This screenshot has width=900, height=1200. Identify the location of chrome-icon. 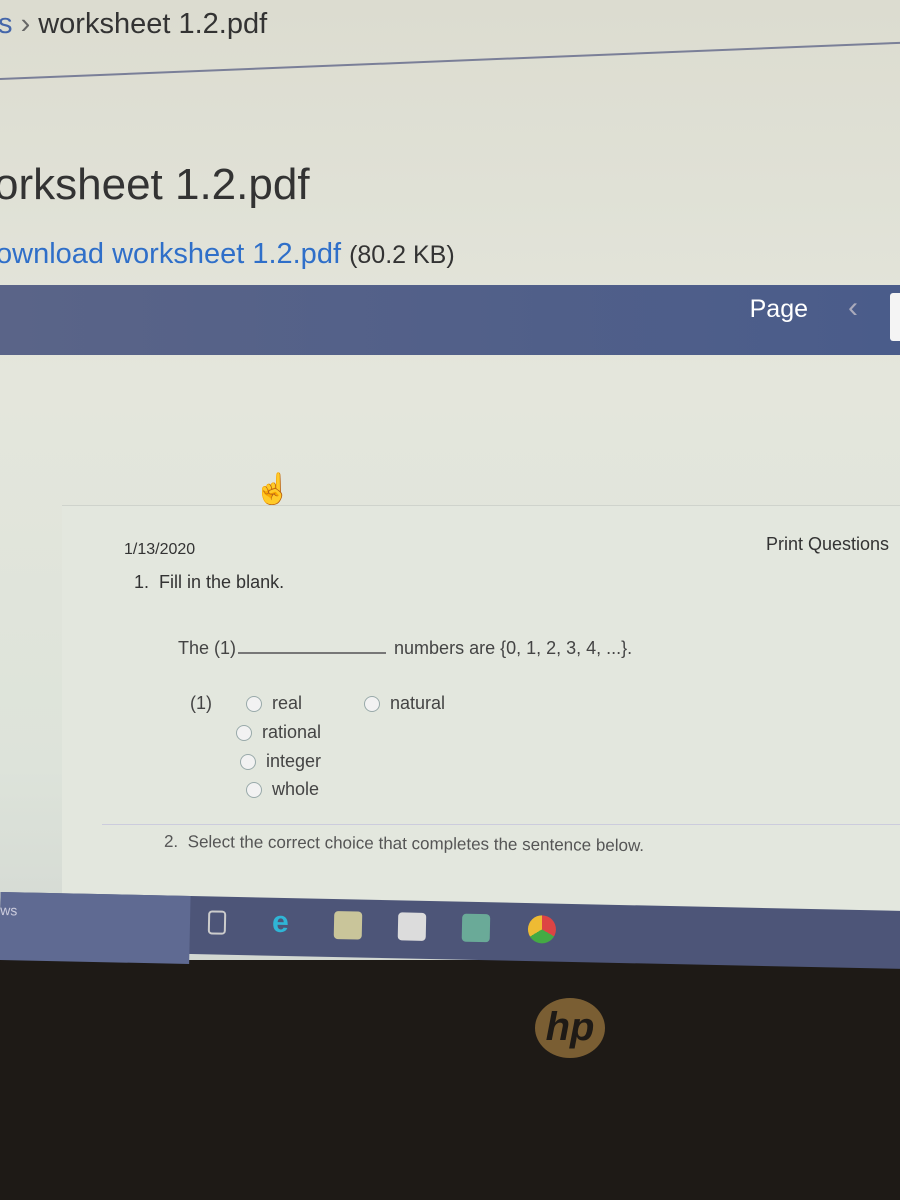
(542, 929).